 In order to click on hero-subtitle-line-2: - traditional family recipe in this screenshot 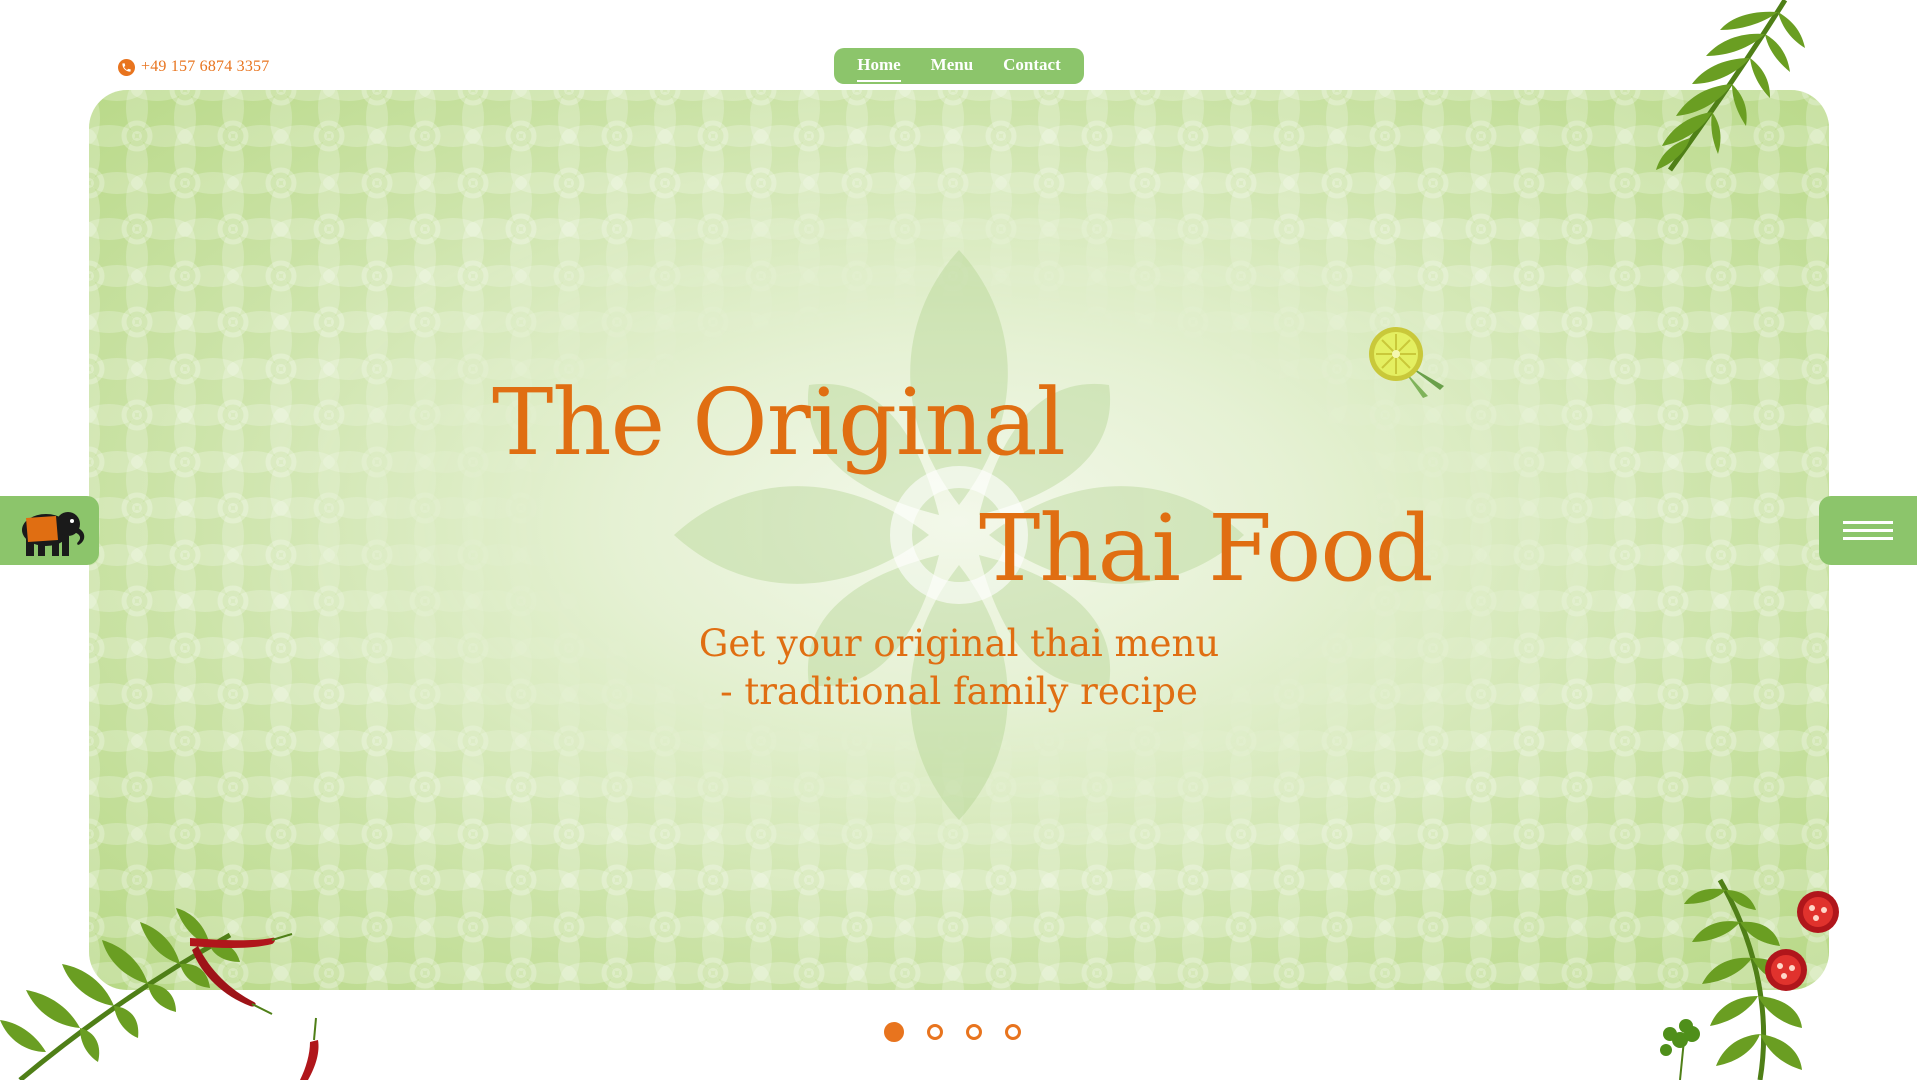, I will do `click(959, 691)`.